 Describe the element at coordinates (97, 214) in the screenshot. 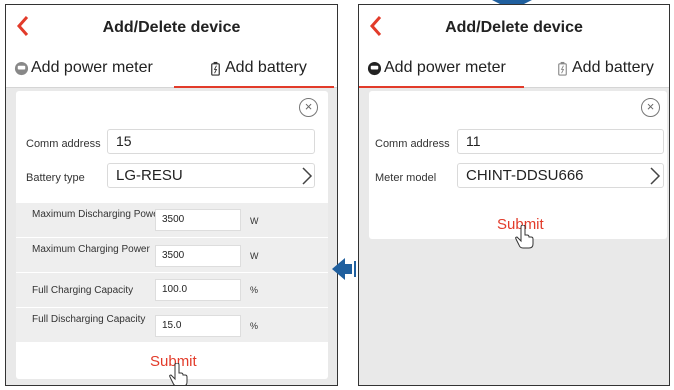

I see `param-label: Maximum Discharging Power` at that location.